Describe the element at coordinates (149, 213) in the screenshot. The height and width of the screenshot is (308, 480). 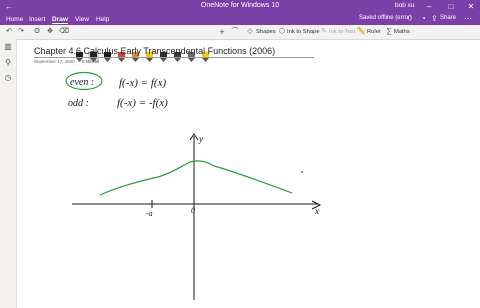
I see `tick-label-neg-a: -a` at that location.